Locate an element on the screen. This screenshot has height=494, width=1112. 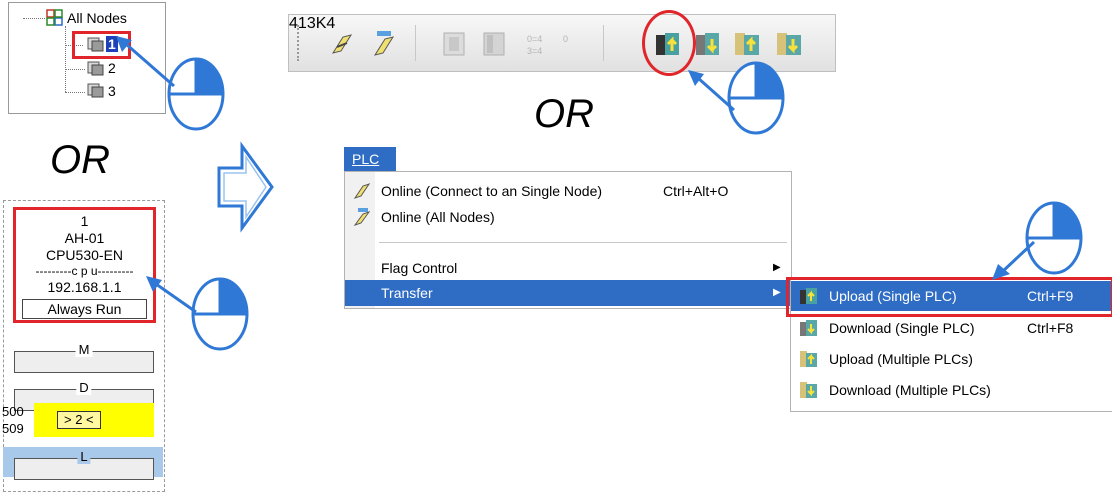
svg-text: 0=4 is located at coordinates (534, 39).